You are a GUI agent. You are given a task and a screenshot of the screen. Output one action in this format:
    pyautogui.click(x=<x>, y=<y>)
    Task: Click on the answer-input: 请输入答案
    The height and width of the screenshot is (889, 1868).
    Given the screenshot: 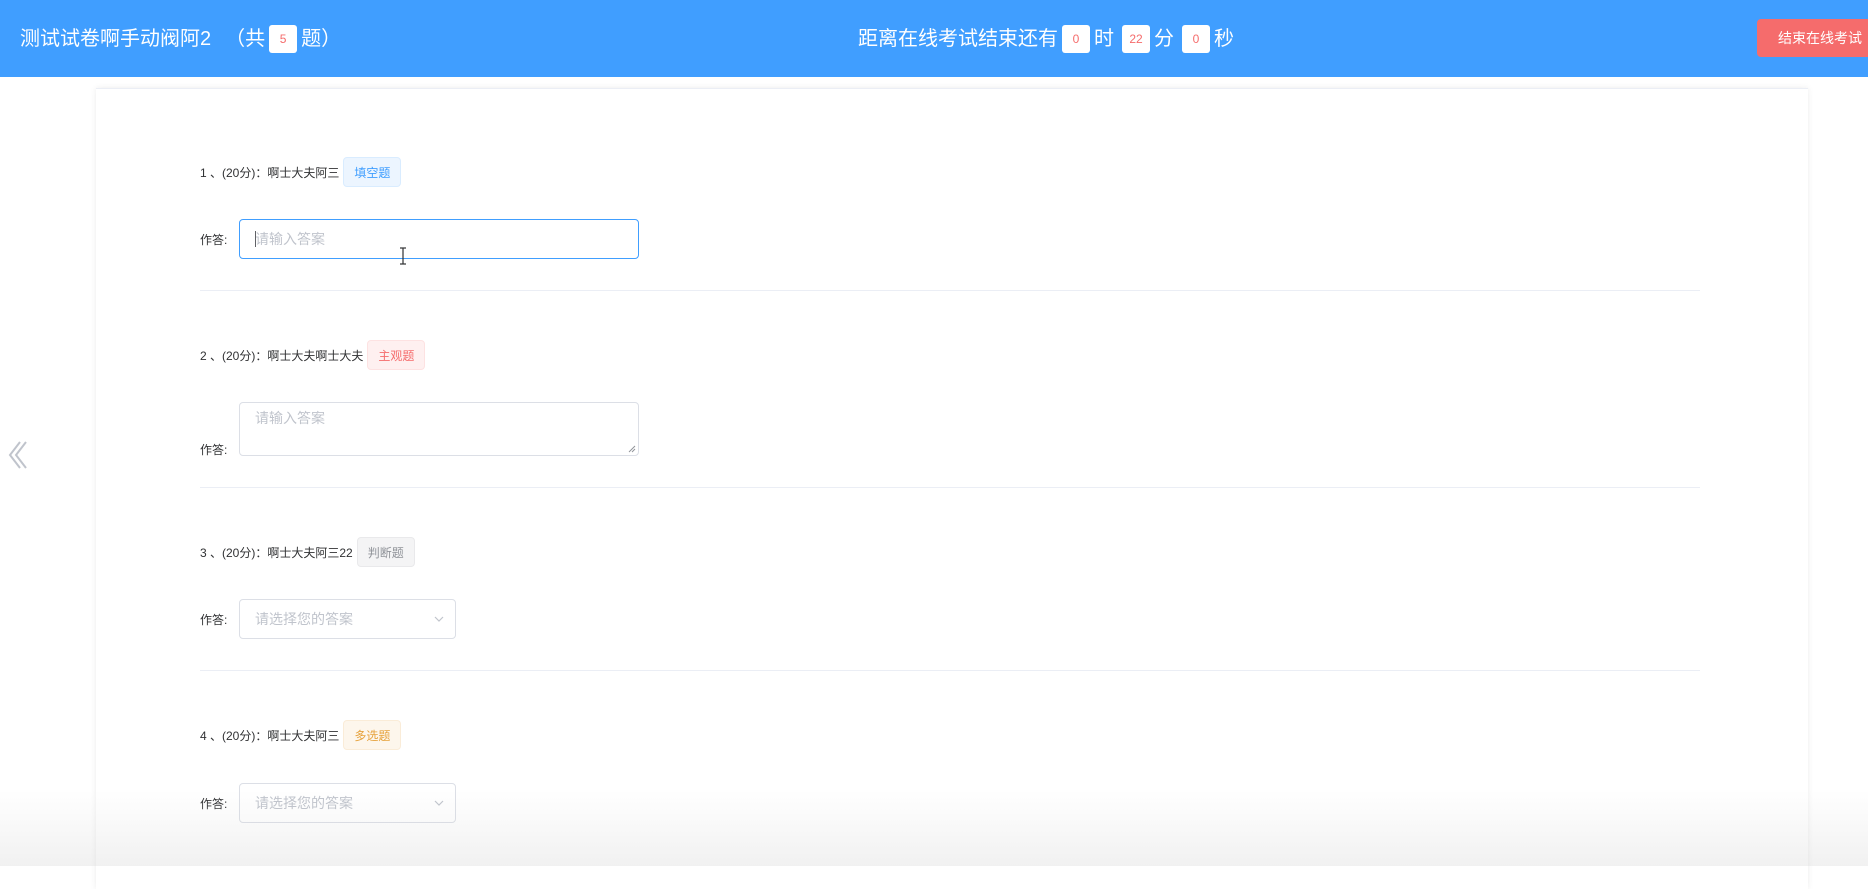 What is the action you would take?
    pyautogui.click(x=439, y=239)
    